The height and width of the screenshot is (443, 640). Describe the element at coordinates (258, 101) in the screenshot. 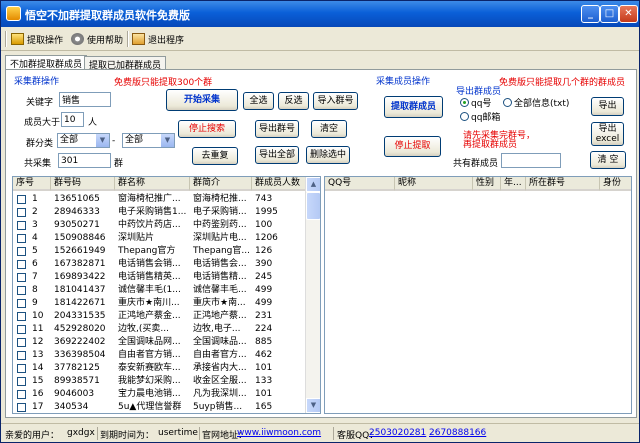

I see `select-all-button: 全选` at that location.